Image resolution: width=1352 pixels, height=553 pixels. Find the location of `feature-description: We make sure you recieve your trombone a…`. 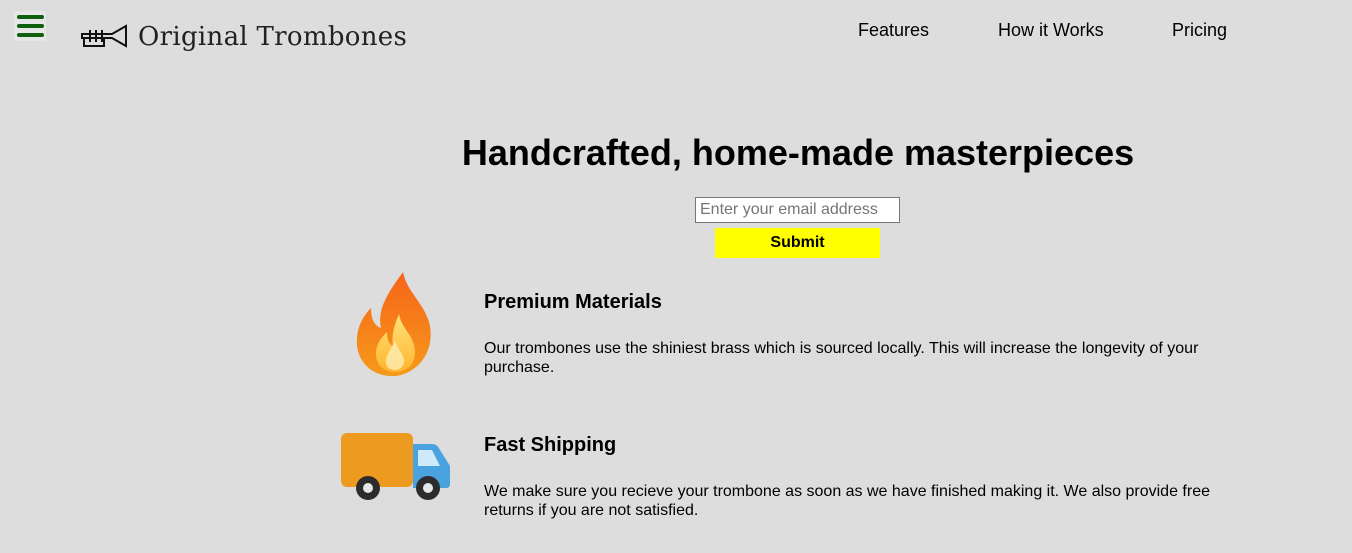

feature-description: We make sure you recieve your trombone a… is located at coordinates (847, 501).